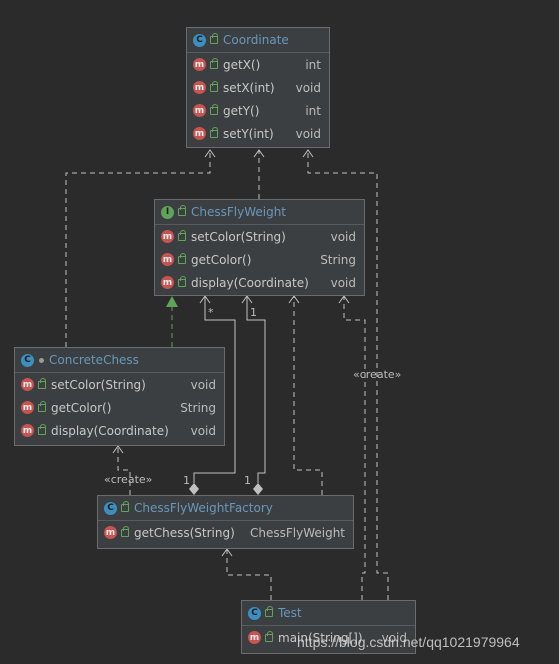  Describe the element at coordinates (354, 448) in the screenshot. I see `dep-test-chessflyweight` at that location.